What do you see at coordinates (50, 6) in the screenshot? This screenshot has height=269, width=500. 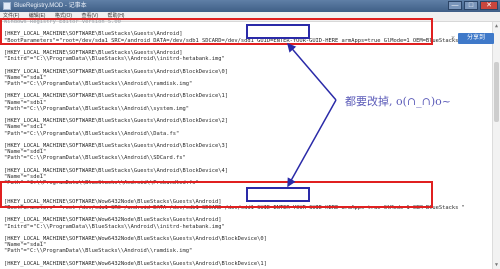 I see `window-title: BlueRegistry.MOD - 记事本` at bounding box center [50, 6].